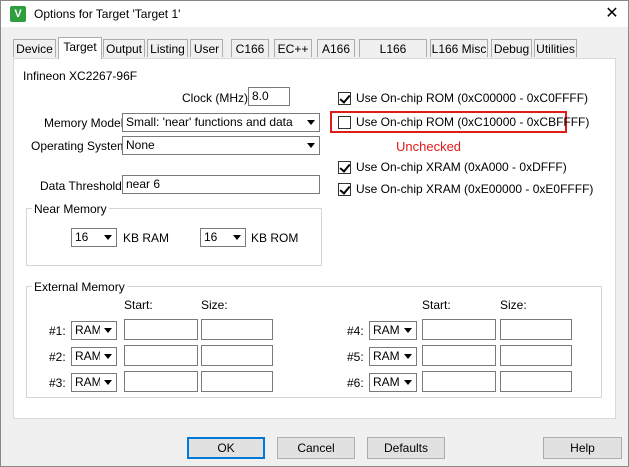  What do you see at coordinates (344, 122) in the screenshot?
I see `onchip-rom-2-checkbox` at bounding box center [344, 122].